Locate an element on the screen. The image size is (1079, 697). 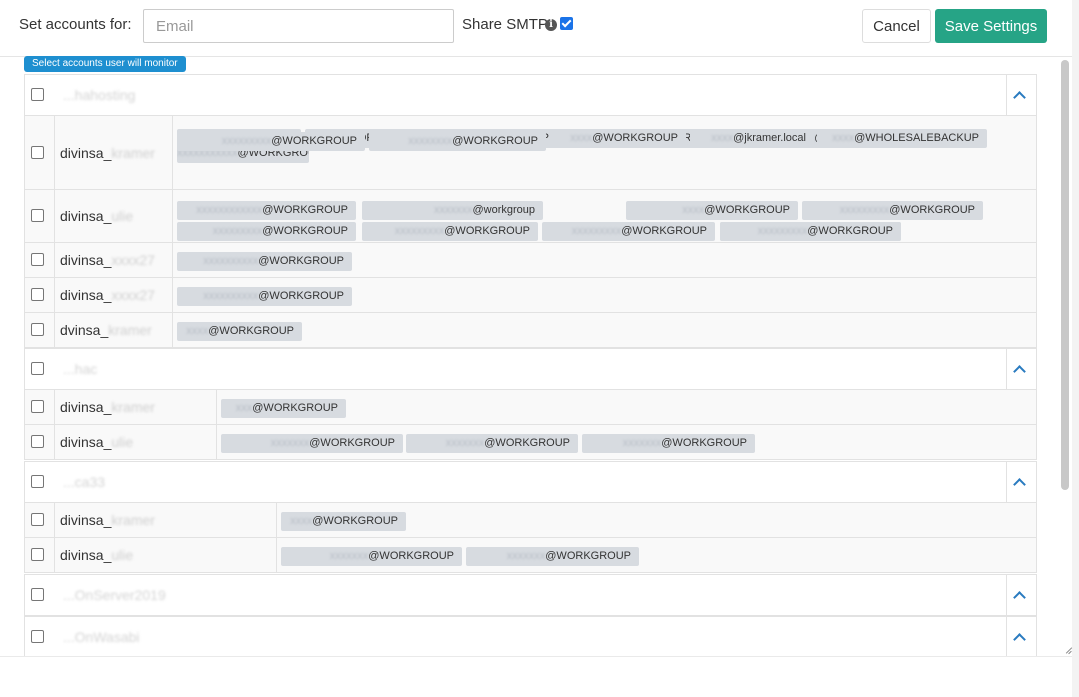
account-tag-domain: @jkramer.local is located at coordinates (769, 138).